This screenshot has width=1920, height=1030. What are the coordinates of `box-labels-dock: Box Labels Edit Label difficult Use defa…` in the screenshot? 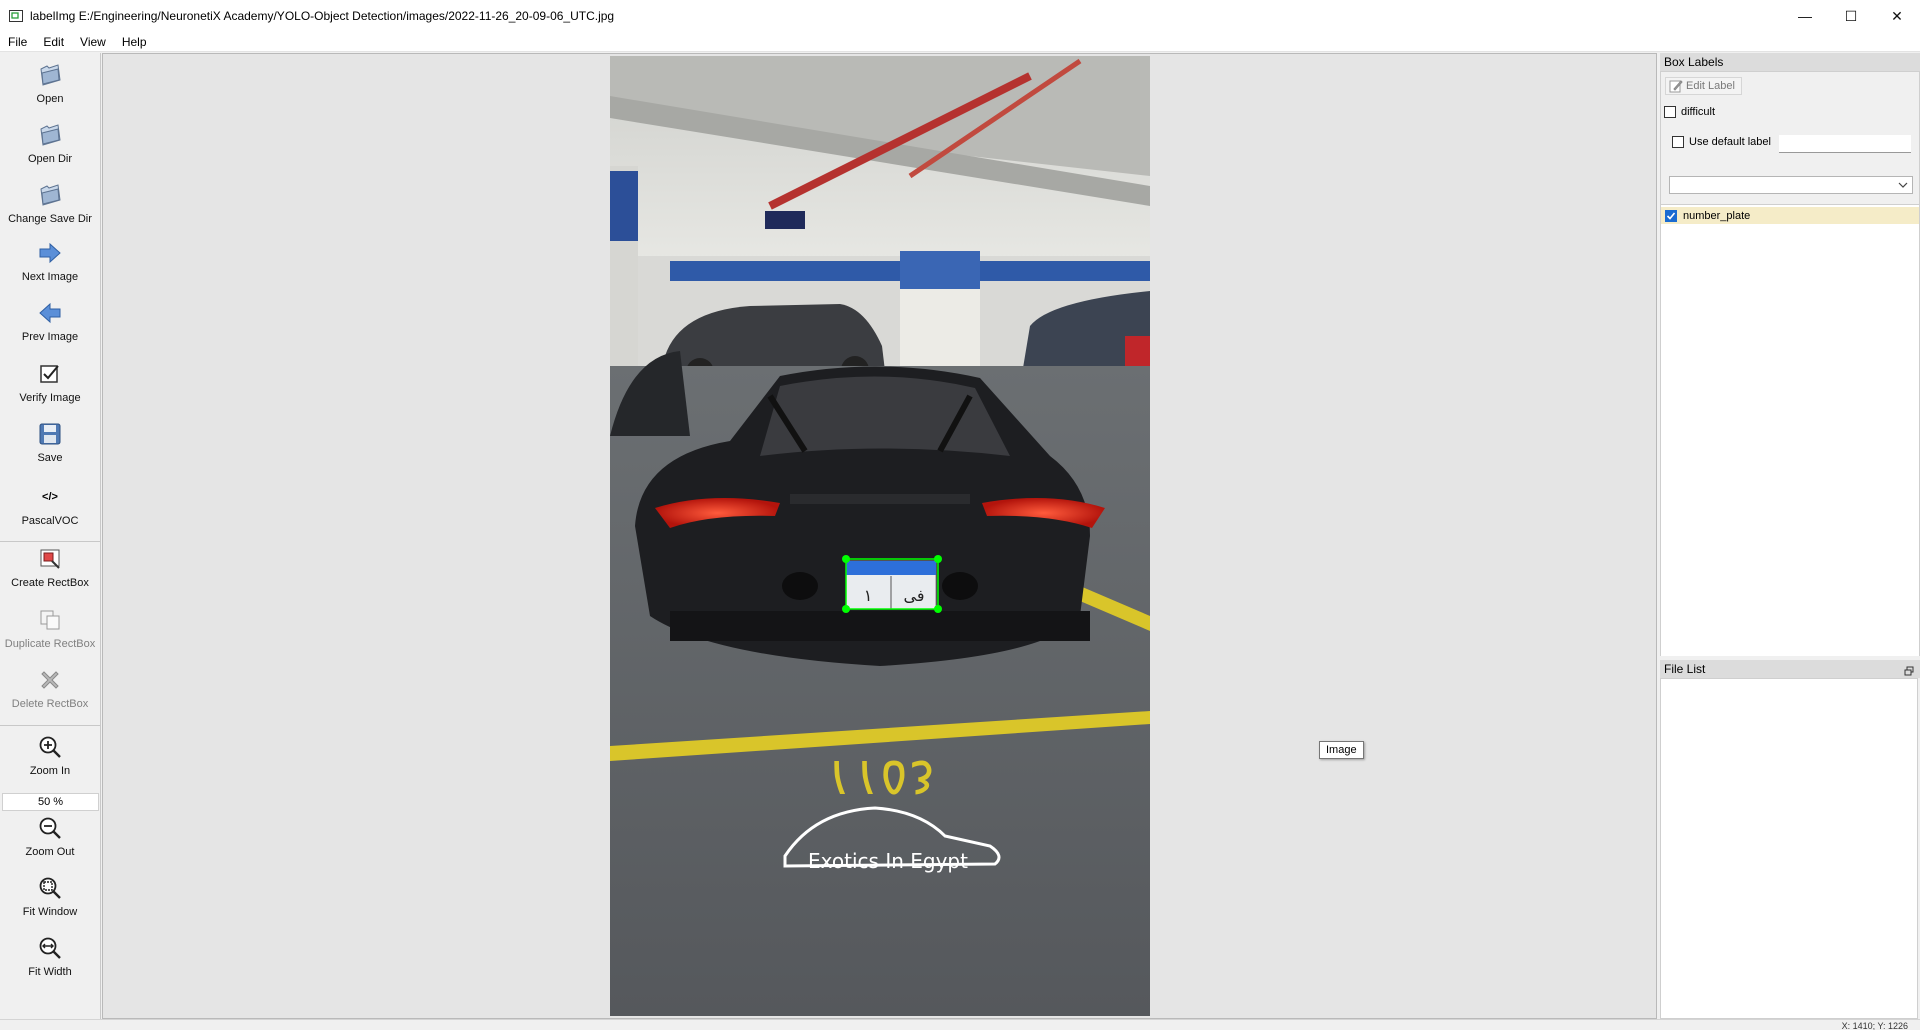 It's located at (1790, 354).